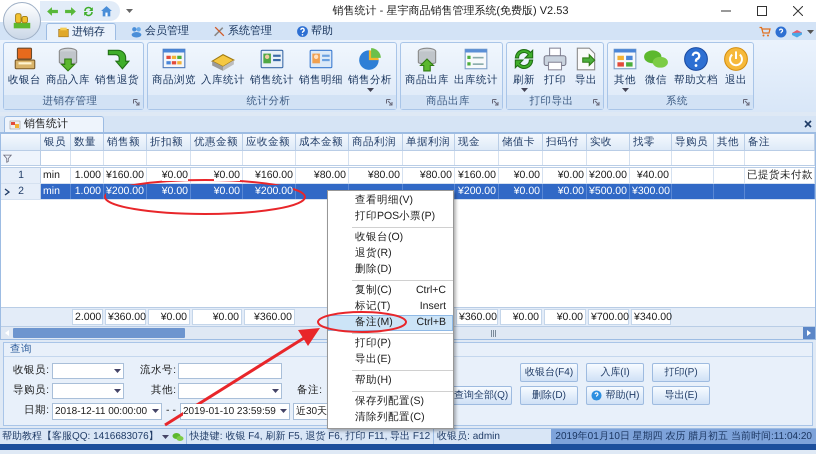 The image size is (816, 454). What do you see at coordinates (683, 436) in the screenshot?
I see `date-time-status: 2019年01月10日 星期四 农历 腊月初五 当前时间:11:04:20` at bounding box center [683, 436].